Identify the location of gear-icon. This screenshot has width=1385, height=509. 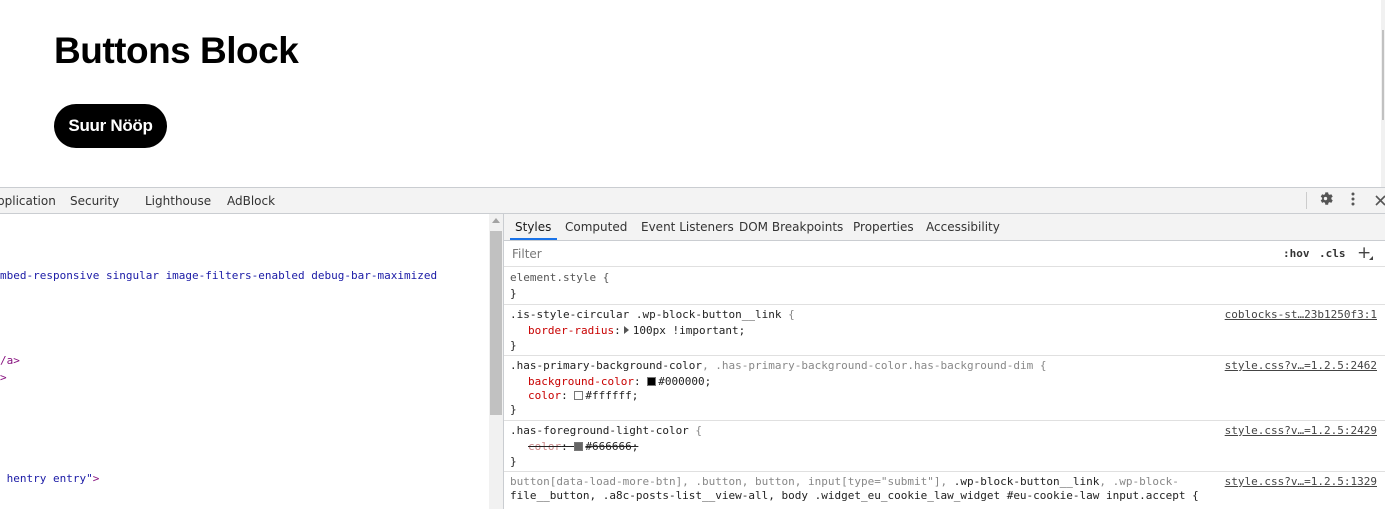
(1325, 201).